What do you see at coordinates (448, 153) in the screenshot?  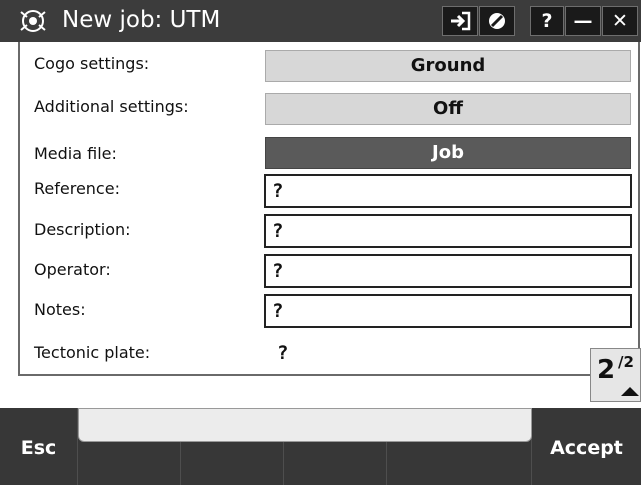 I see `media-file-button: Job` at bounding box center [448, 153].